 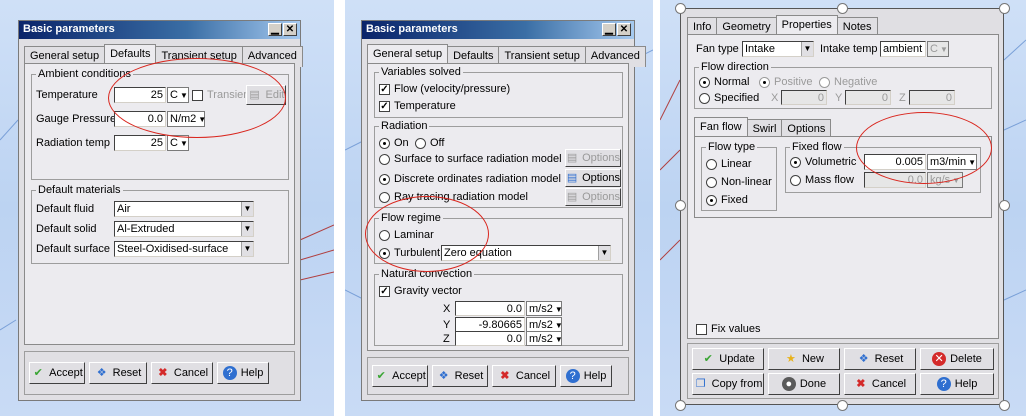 What do you see at coordinates (408, 54) in the screenshot?
I see `tab-general-setup: General setup` at bounding box center [408, 54].